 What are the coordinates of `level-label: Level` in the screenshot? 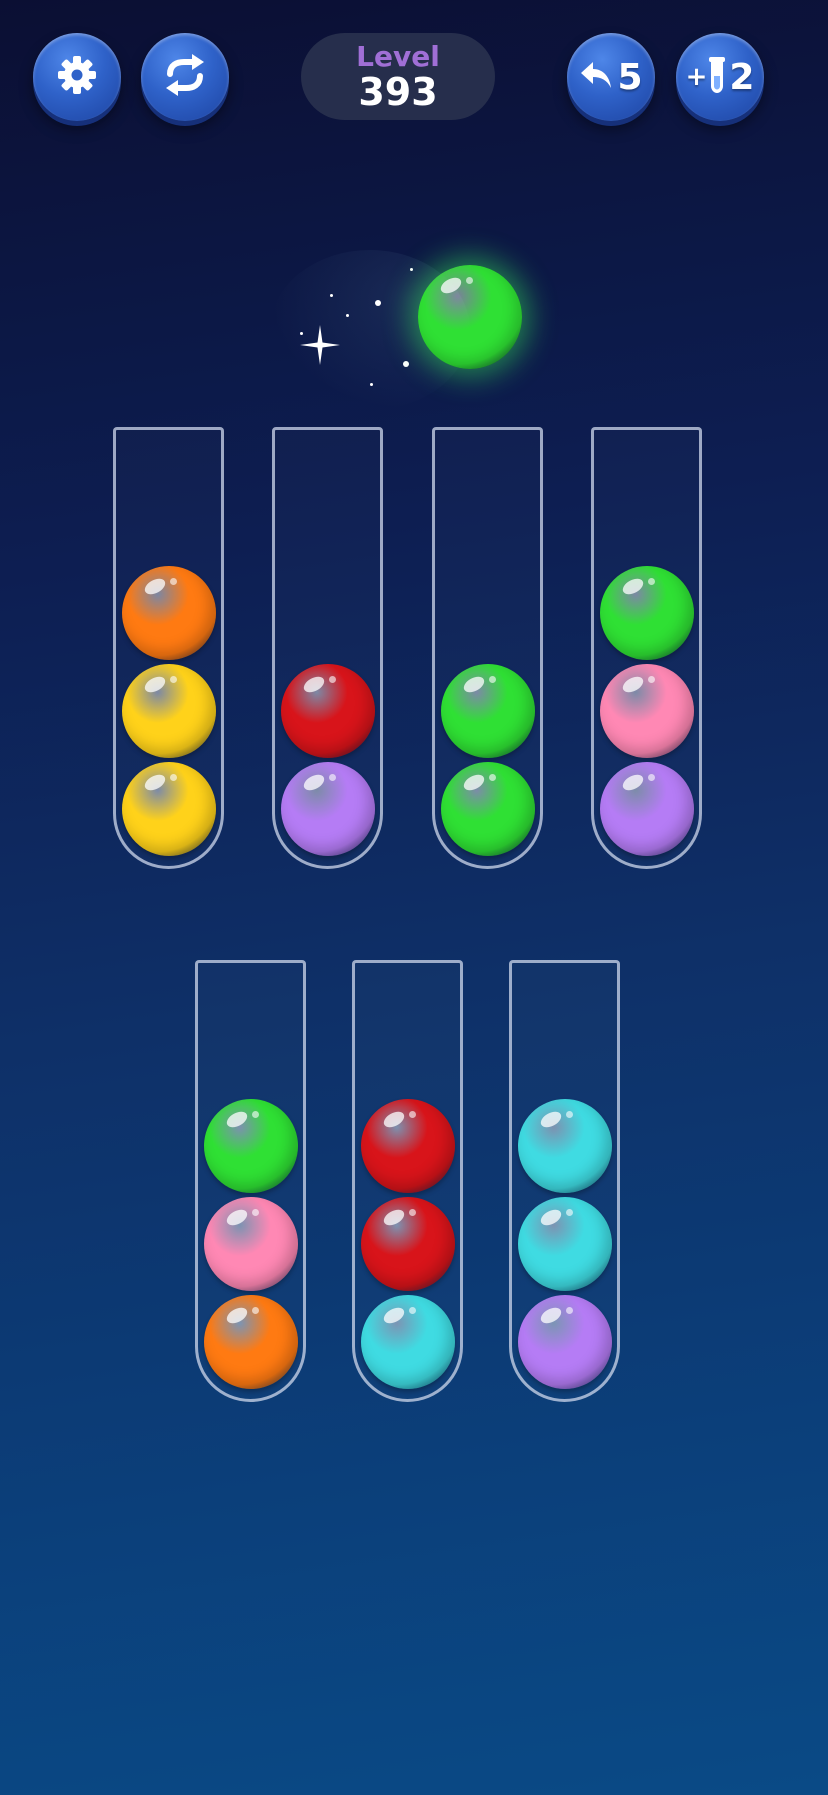 It's located at (398, 56).